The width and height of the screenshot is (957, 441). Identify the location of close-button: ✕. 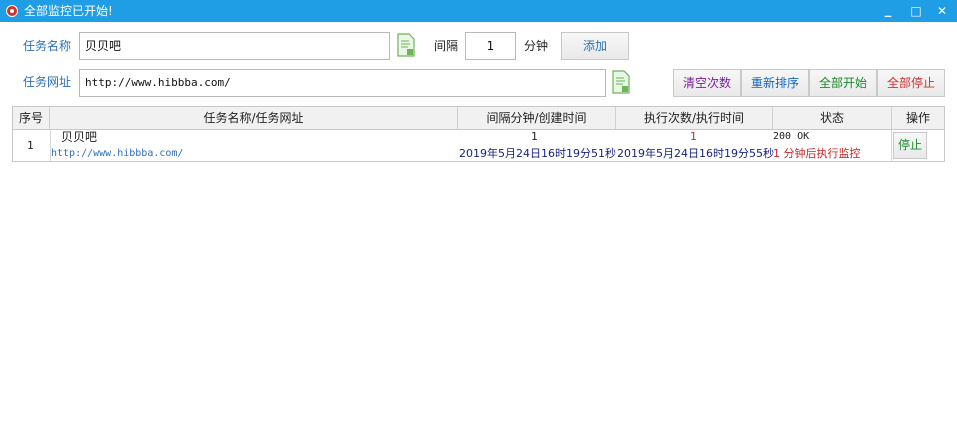
(942, 11).